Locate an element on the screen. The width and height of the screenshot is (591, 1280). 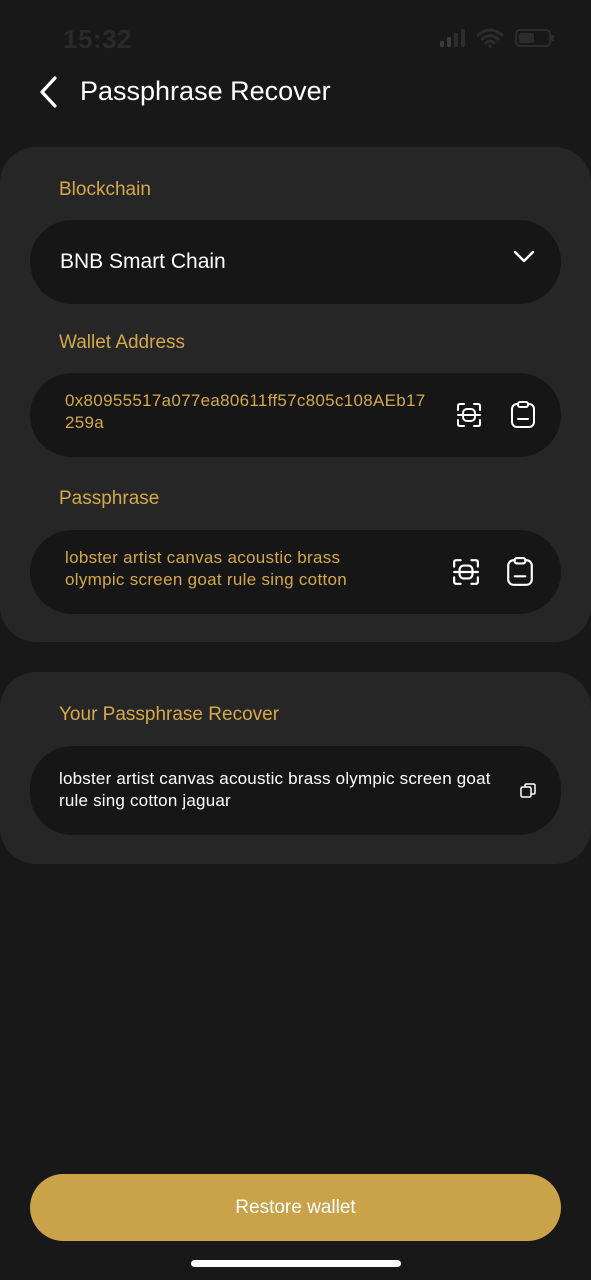
paste-address-button is located at coordinates (523, 415).